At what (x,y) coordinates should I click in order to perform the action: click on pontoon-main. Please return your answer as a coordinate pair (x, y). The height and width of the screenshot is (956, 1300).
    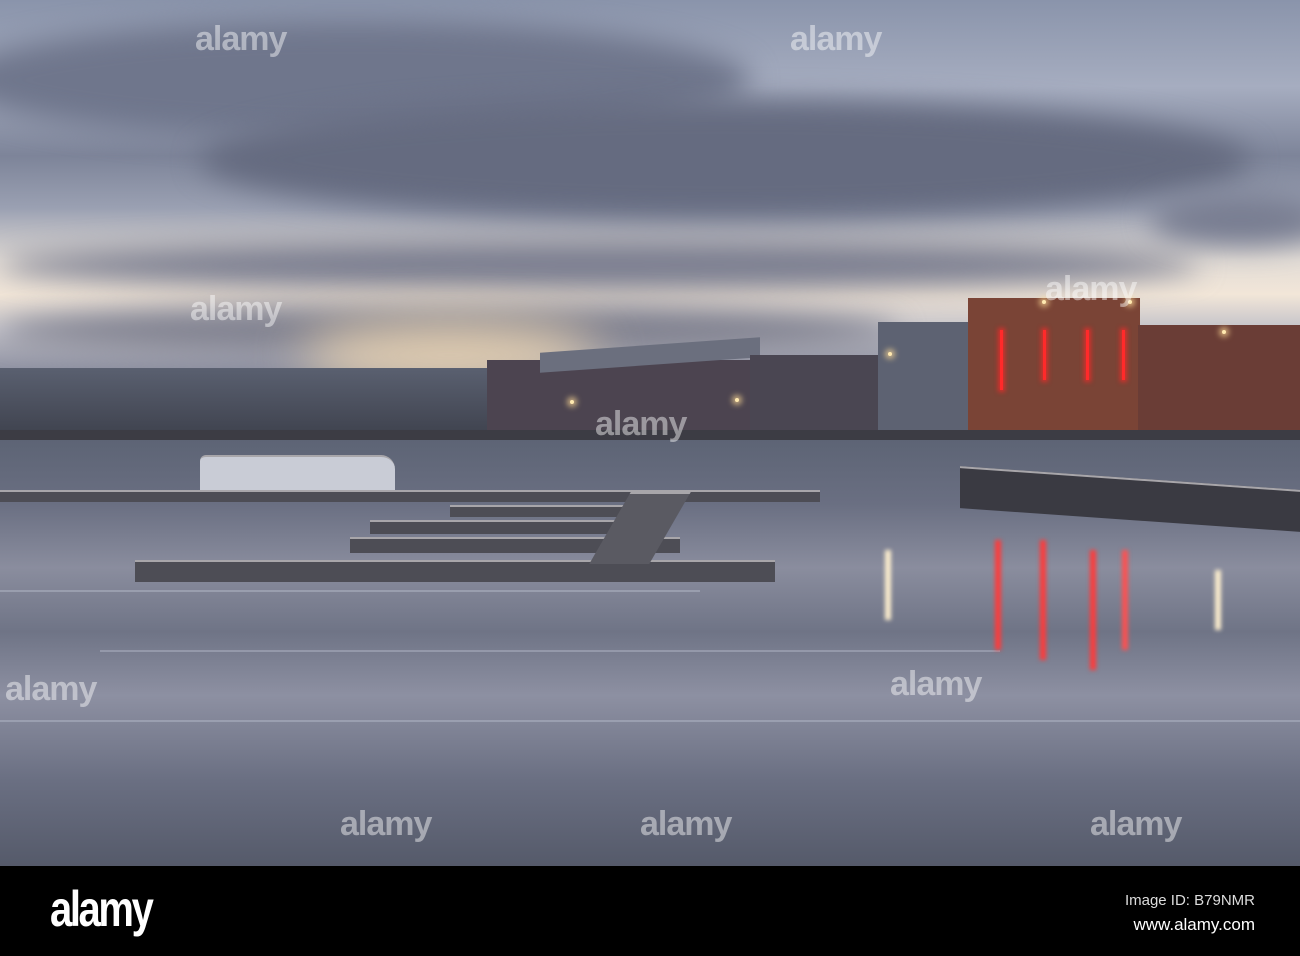
    Looking at the image, I should click on (455, 571).